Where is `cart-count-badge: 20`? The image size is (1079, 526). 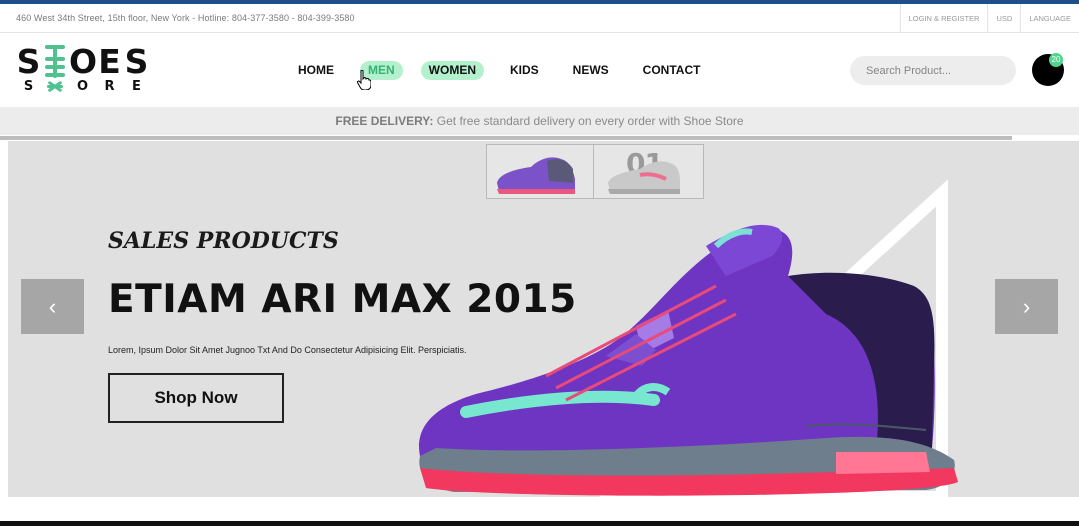
cart-count-badge: 20 is located at coordinates (1056, 60).